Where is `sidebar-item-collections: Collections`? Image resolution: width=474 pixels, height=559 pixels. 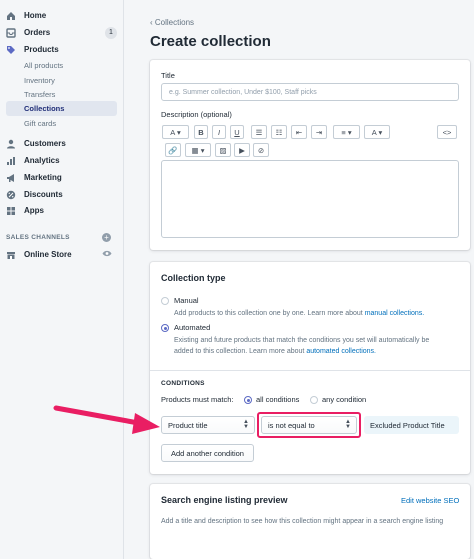 sidebar-item-collections: Collections is located at coordinates (61, 108).